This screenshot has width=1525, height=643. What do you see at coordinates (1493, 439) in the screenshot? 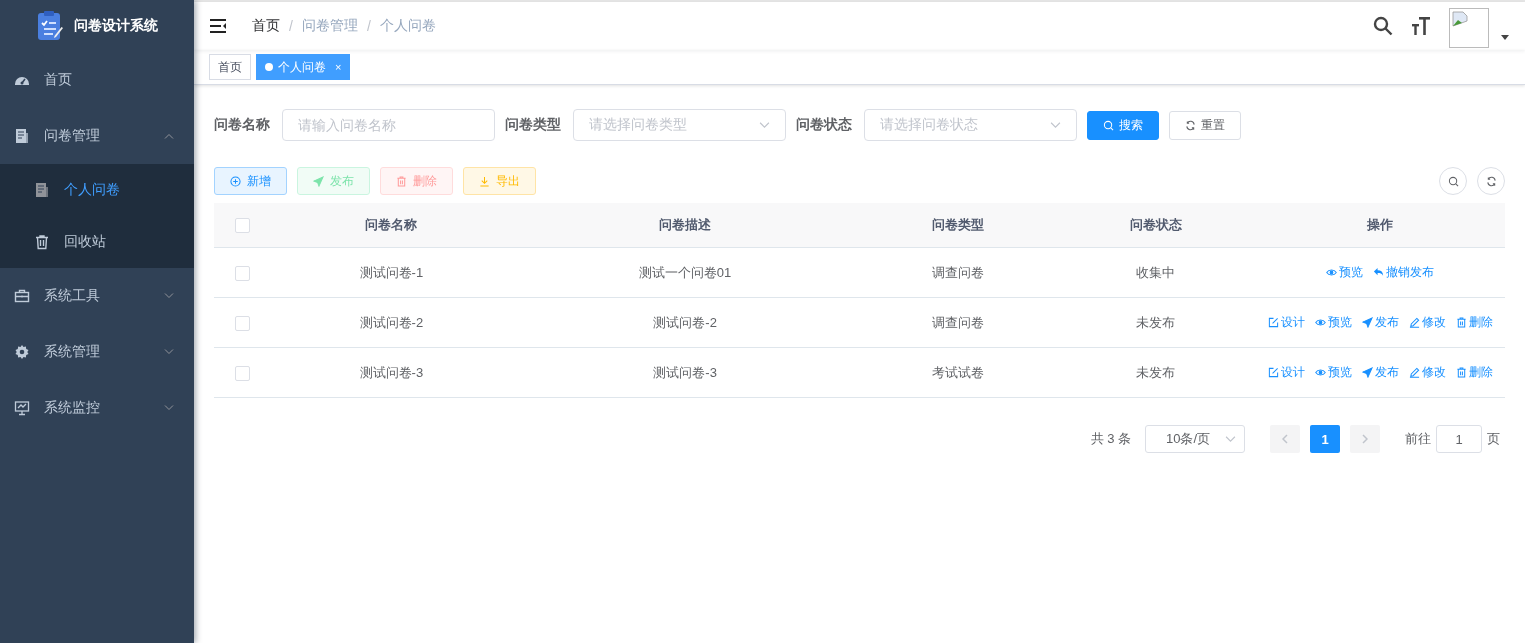
I see `page-suffix: 页` at bounding box center [1493, 439].